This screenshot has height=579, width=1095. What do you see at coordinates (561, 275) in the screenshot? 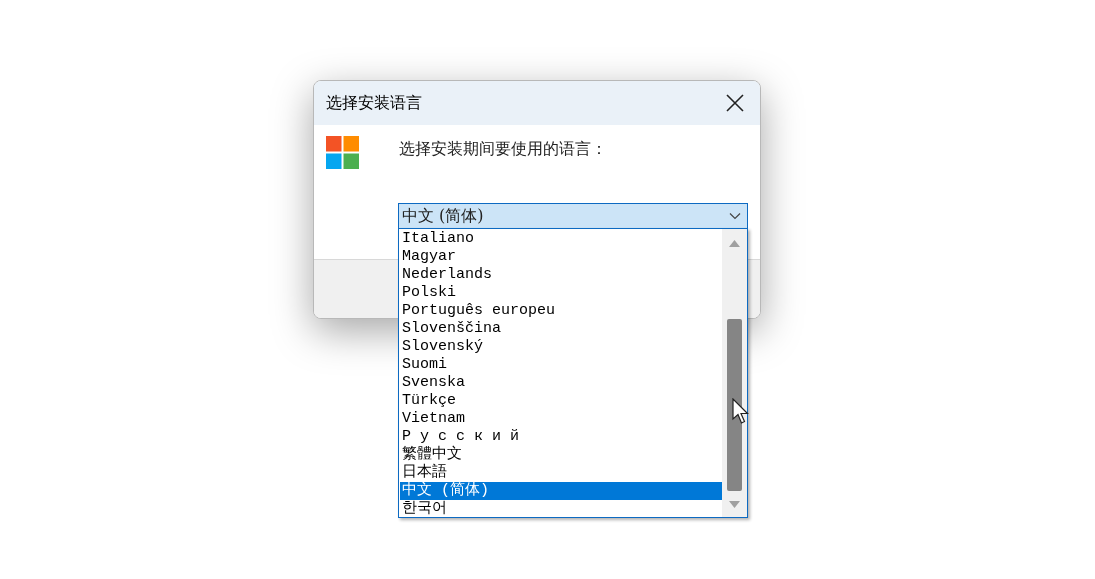
I see `language-option: Nederlands` at bounding box center [561, 275].